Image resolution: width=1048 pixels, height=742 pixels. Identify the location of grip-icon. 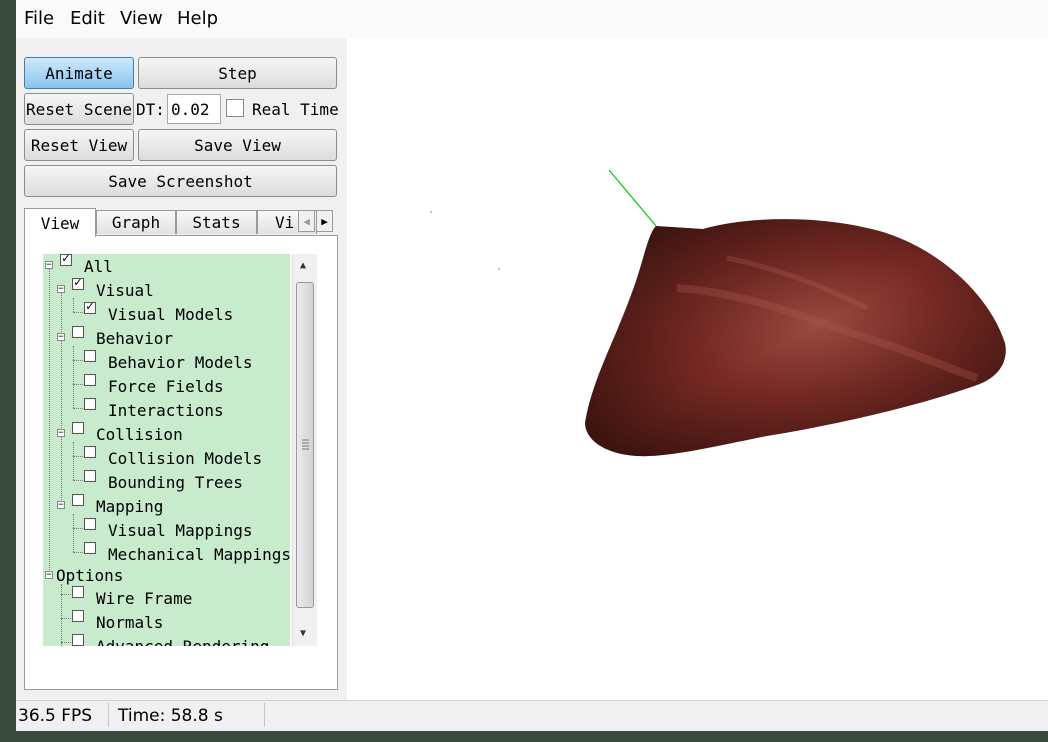
(305, 444).